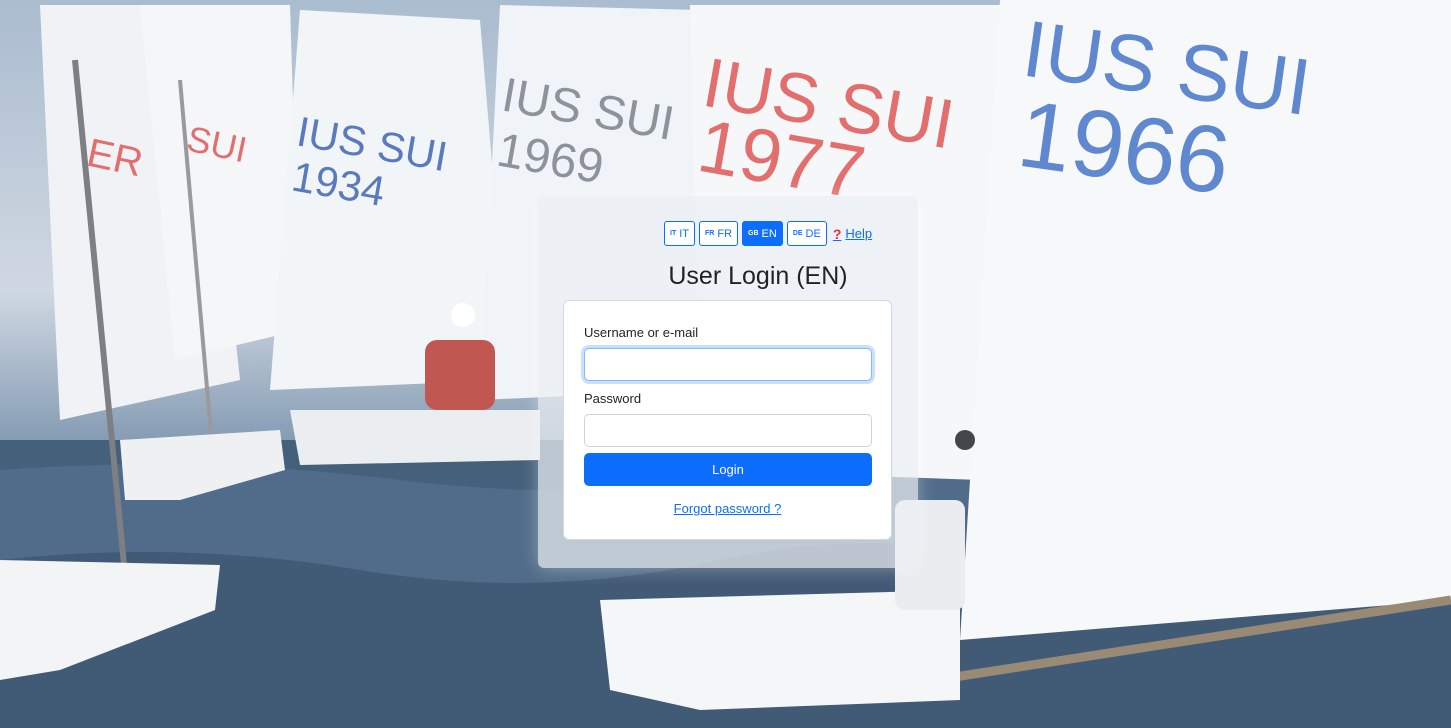 Image resolution: width=1451 pixels, height=728 pixels. Describe the element at coordinates (859, 233) in the screenshot. I see `help-label: Help` at that location.